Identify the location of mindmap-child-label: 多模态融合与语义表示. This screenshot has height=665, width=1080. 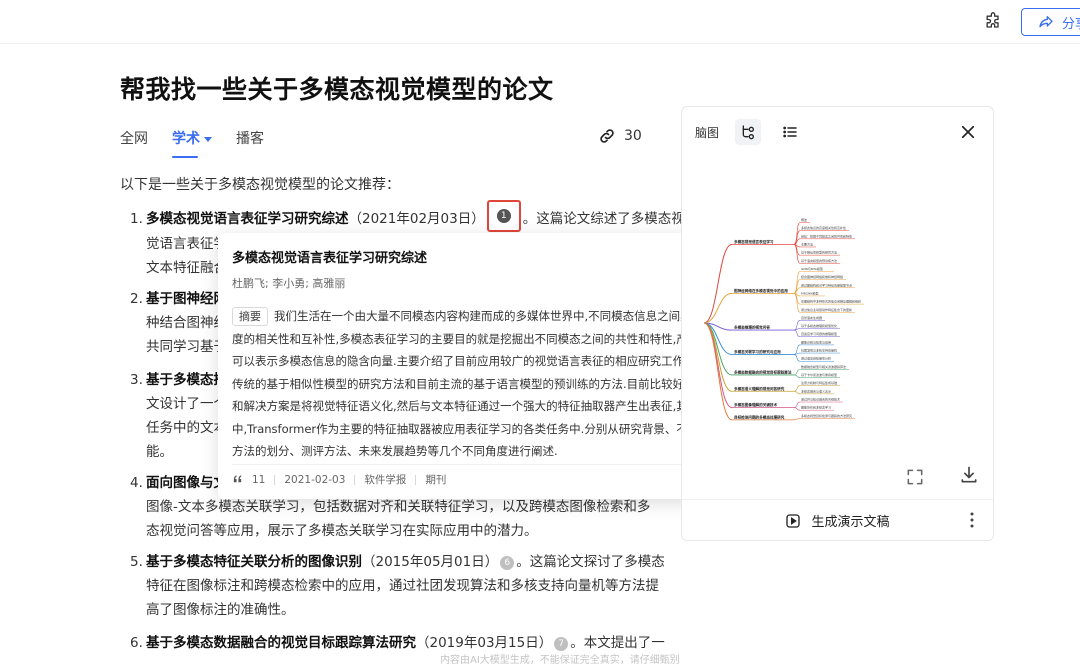
(816, 390).